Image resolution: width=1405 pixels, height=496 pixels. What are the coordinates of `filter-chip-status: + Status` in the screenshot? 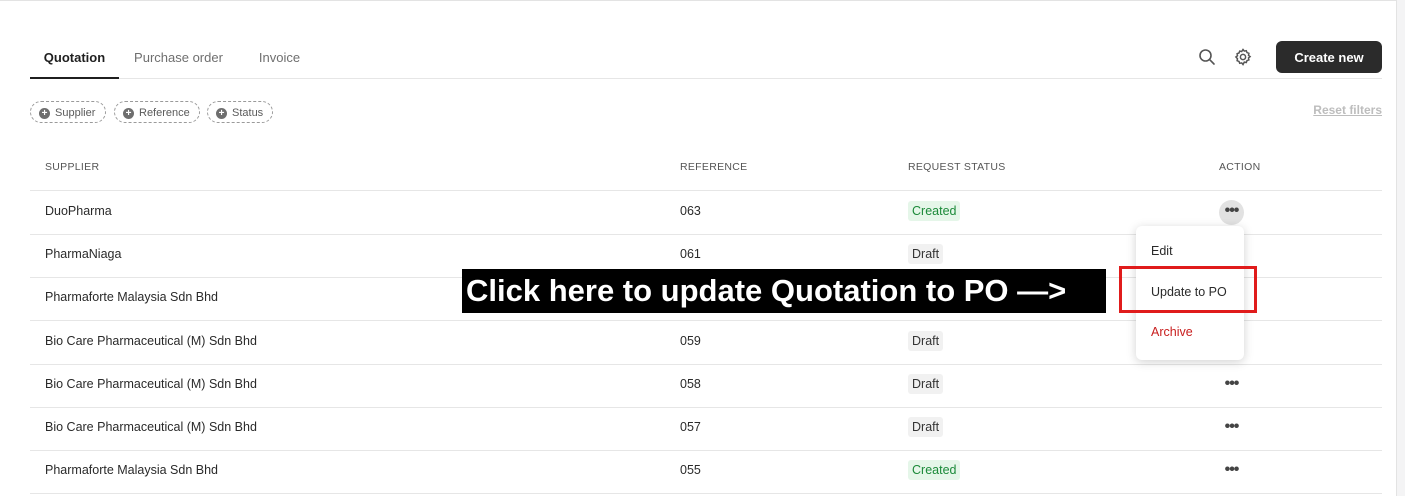 It's located at (240, 112).